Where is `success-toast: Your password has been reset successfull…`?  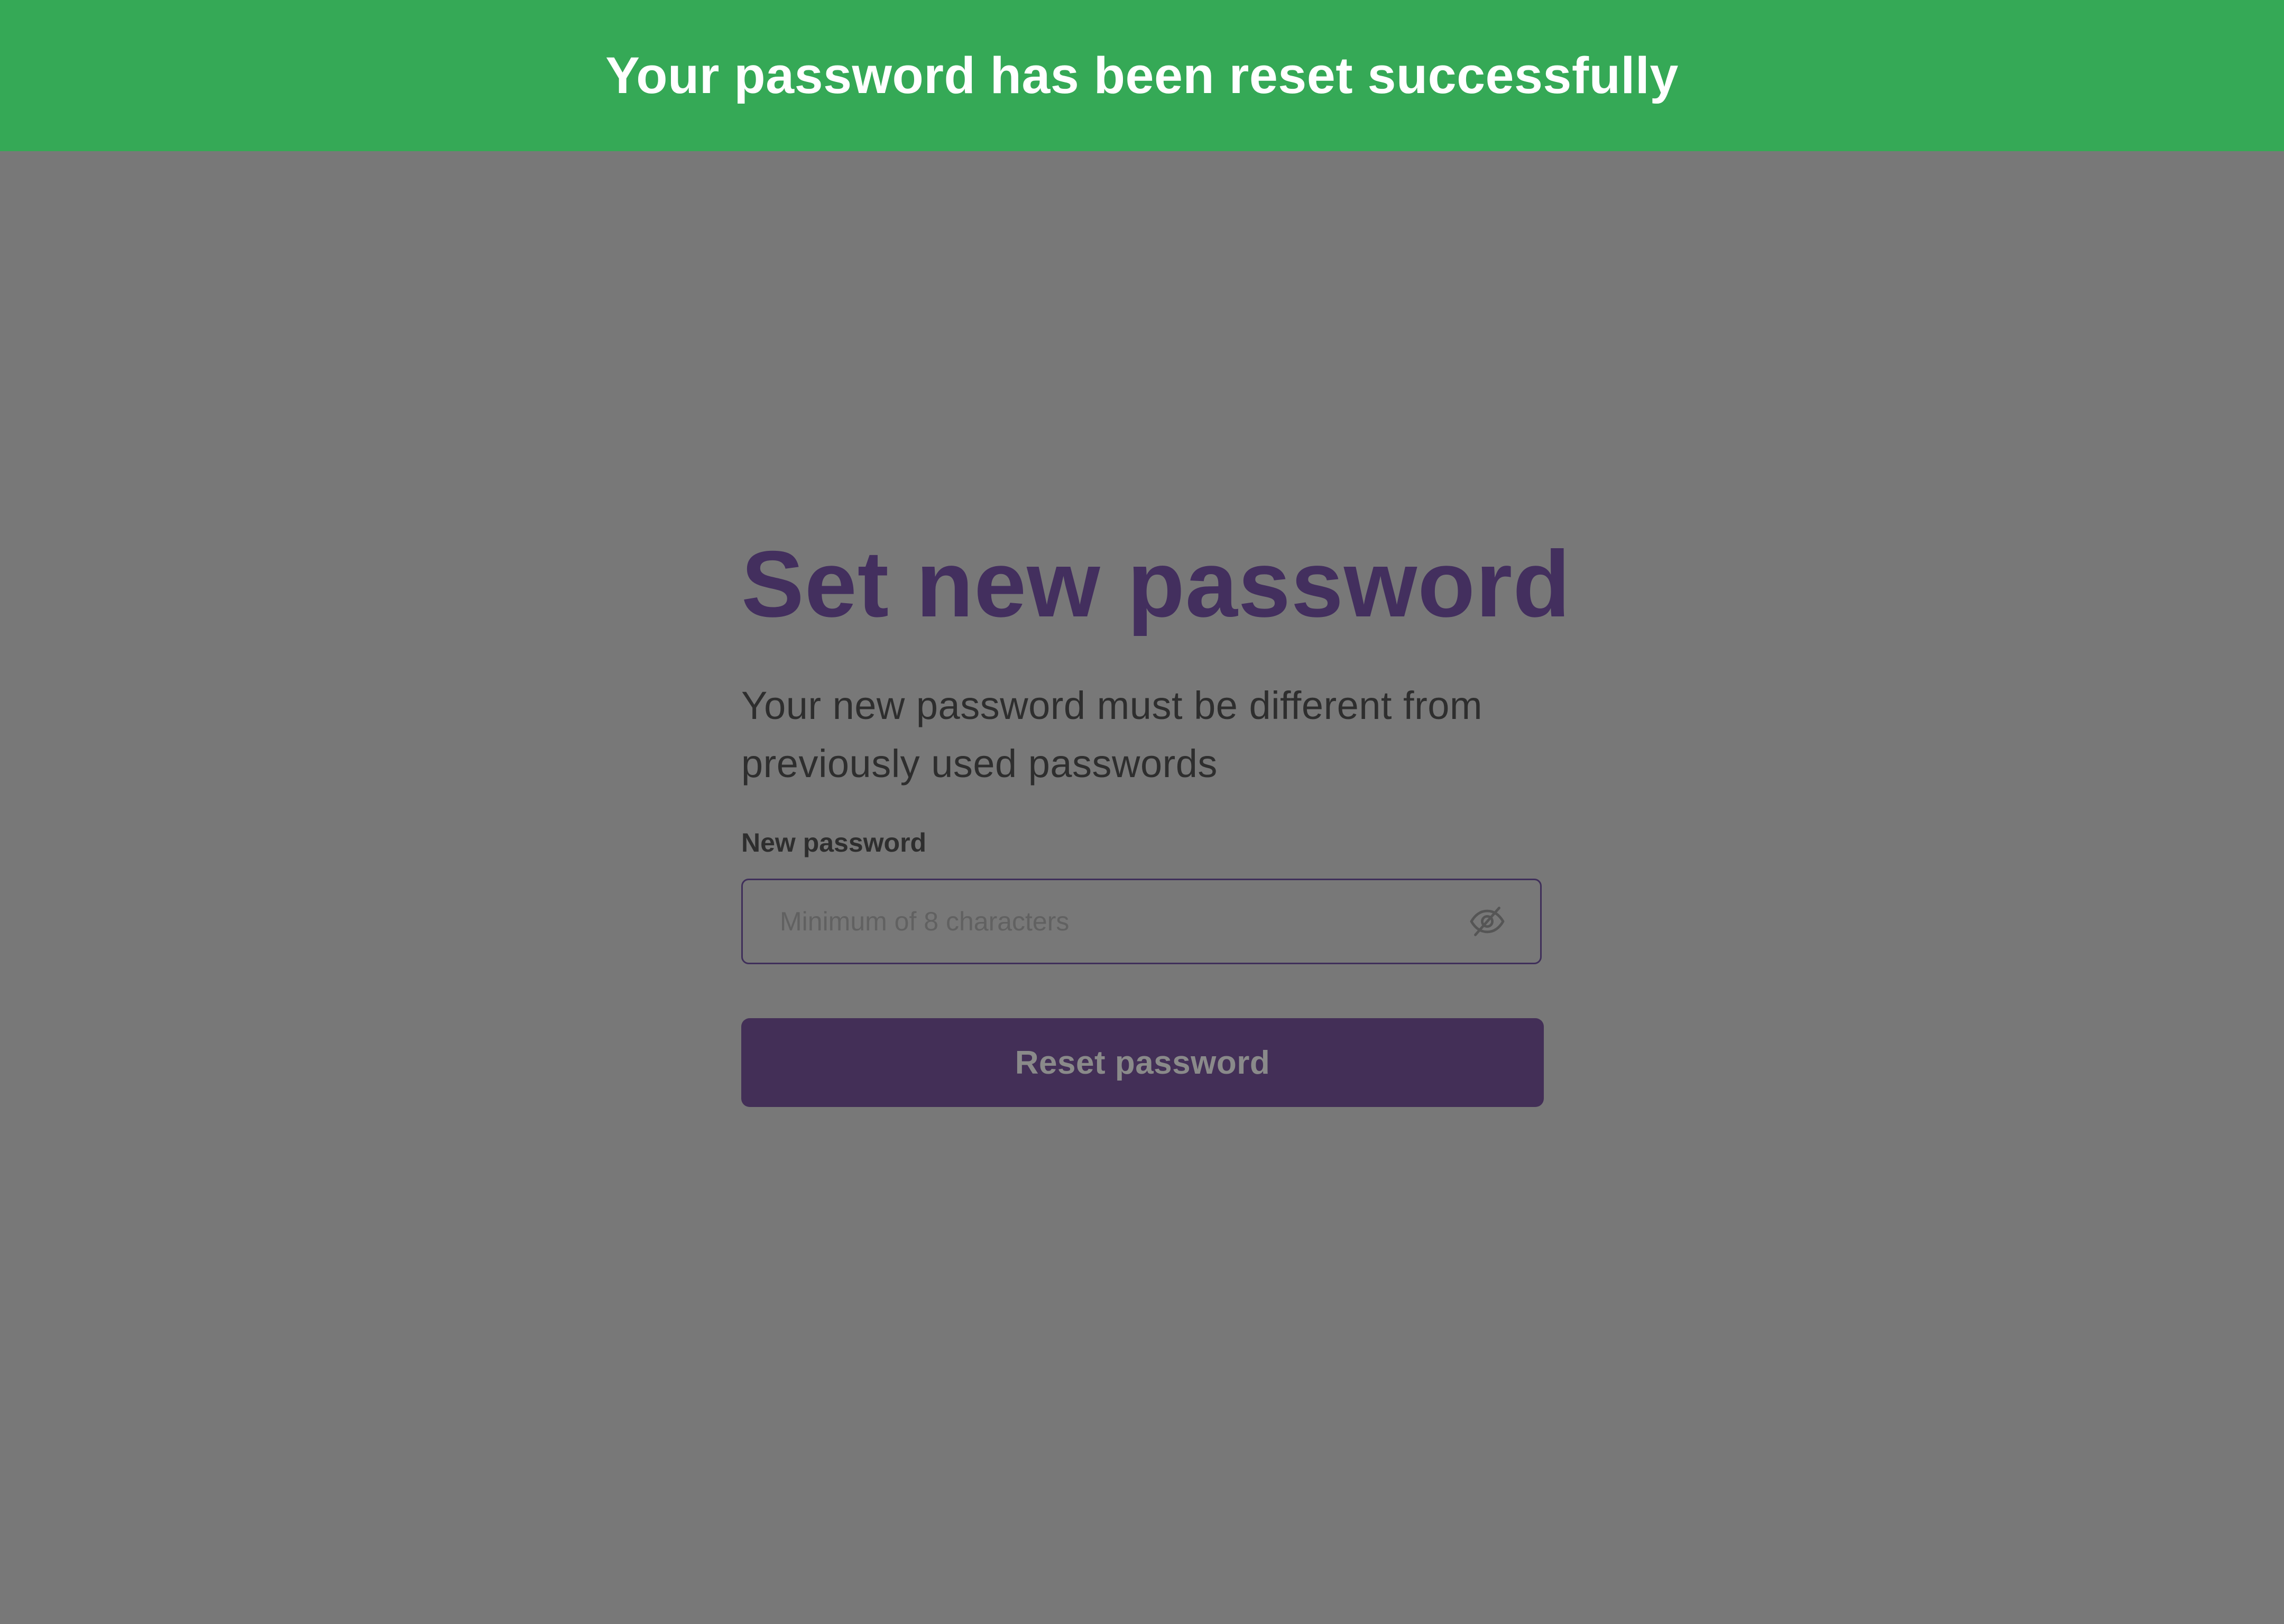
success-toast: Your password has been reset successfull… is located at coordinates (1142, 75).